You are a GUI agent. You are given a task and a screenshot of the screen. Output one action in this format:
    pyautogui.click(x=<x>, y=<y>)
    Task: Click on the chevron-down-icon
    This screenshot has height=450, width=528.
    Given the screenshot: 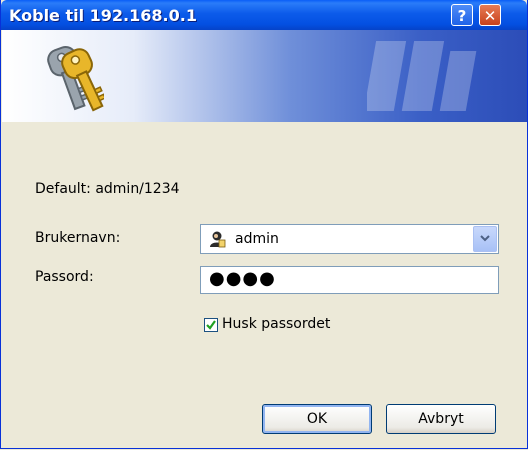 What is the action you would take?
    pyautogui.click(x=485, y=238)
    